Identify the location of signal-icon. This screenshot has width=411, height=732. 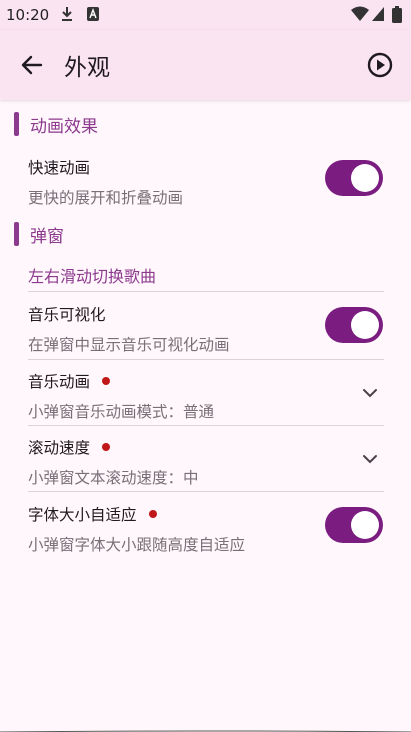
(378, 14).